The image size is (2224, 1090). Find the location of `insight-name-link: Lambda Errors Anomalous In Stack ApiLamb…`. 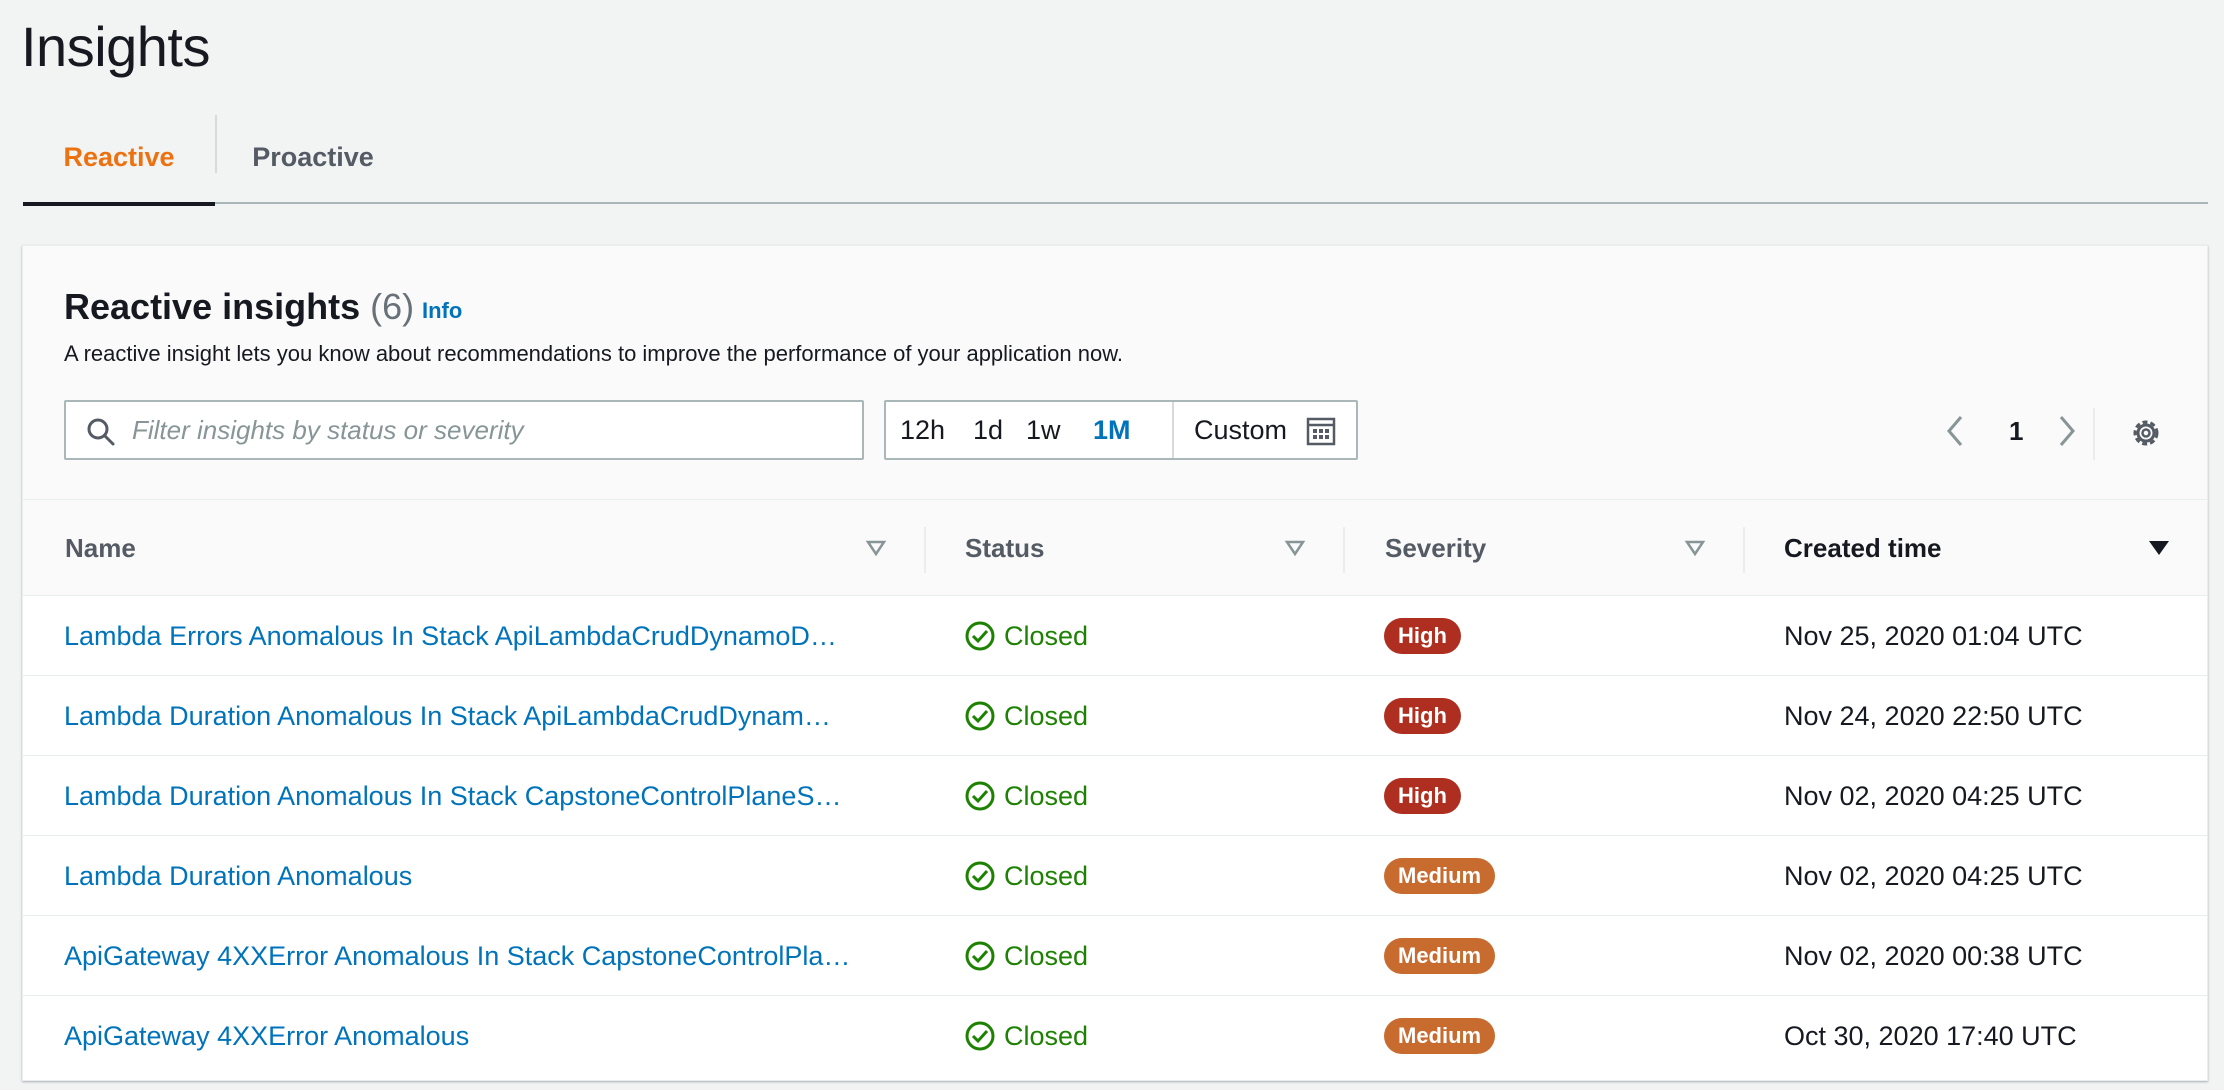

insight-name-link: Lambda Errors Anomalous In Stack ApiLamb… is located at coordinates (450, 636).